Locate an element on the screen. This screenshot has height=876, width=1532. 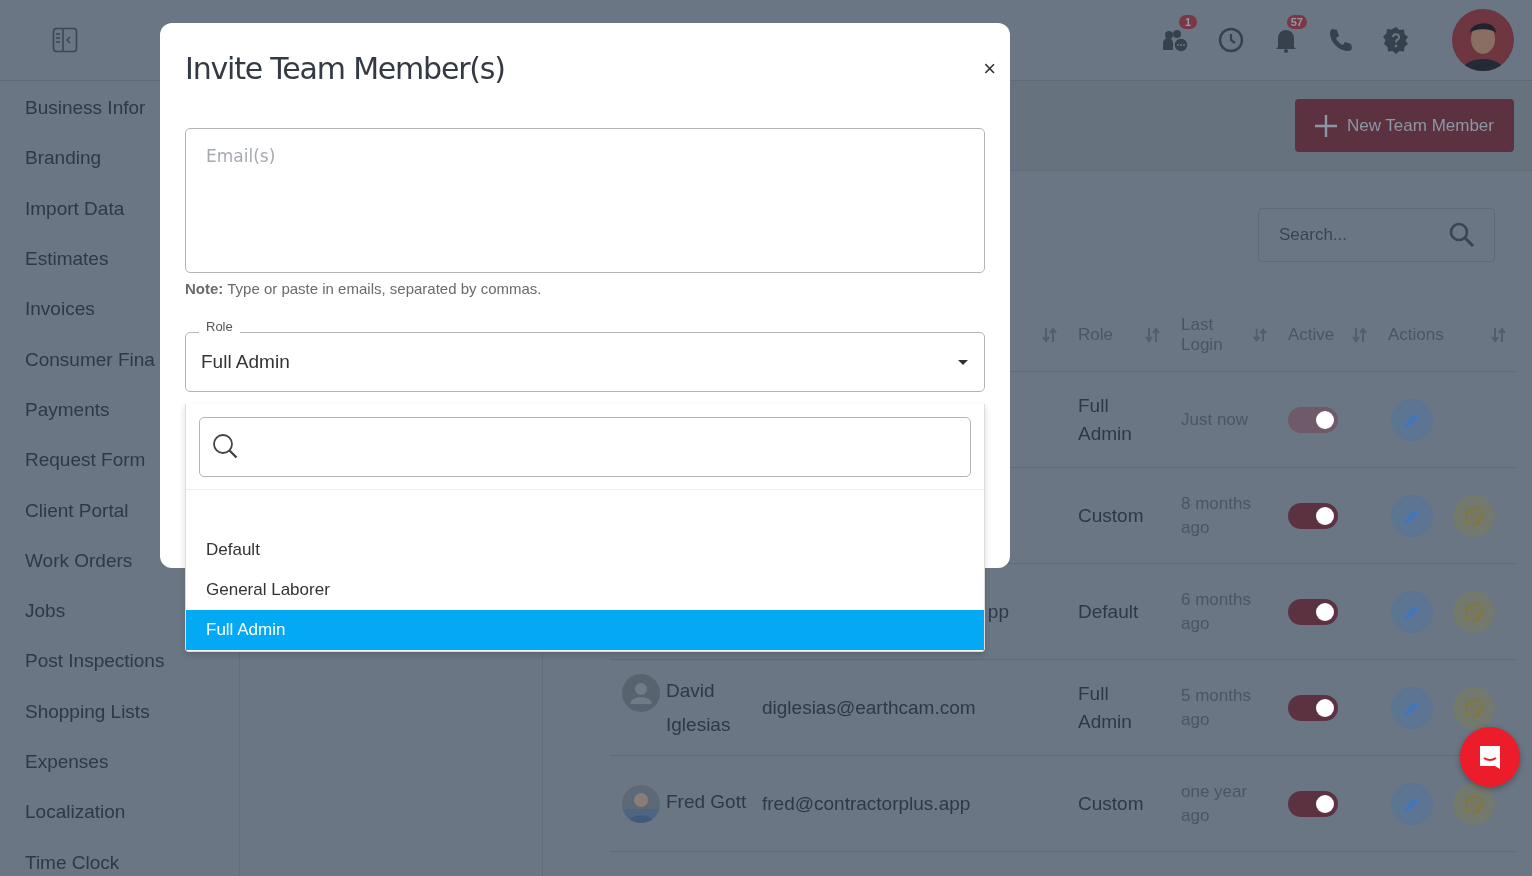
member-email: diglesias@earthcam.com is located at coordinates (869, 707).